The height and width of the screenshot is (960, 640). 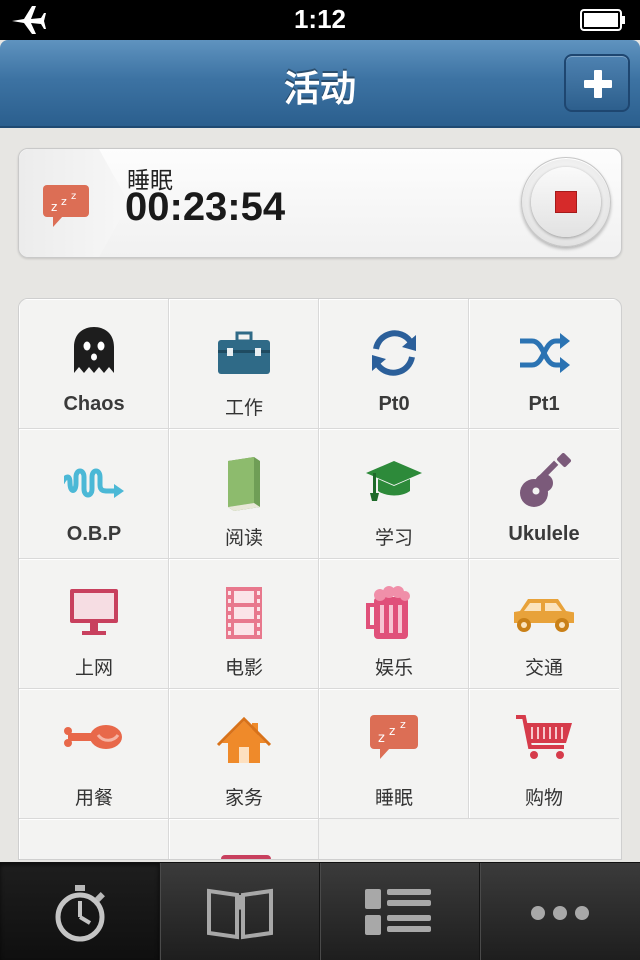 I want to click on beer-mug-icon, so click(x=388, y=612).